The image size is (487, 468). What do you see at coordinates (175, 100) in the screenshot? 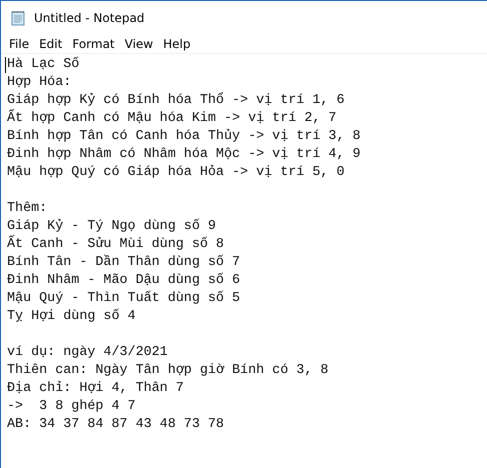
I see `text-line: Giáp hợp Kỷ có Bính hóa Thổ -> vị trí 1, 6` at bounding box center [175, 100].